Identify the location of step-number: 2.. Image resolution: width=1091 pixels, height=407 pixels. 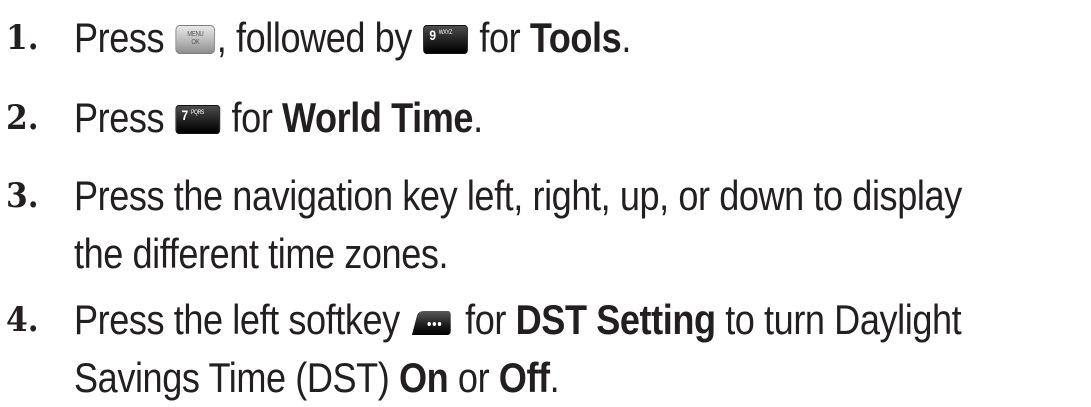
(22, 118).